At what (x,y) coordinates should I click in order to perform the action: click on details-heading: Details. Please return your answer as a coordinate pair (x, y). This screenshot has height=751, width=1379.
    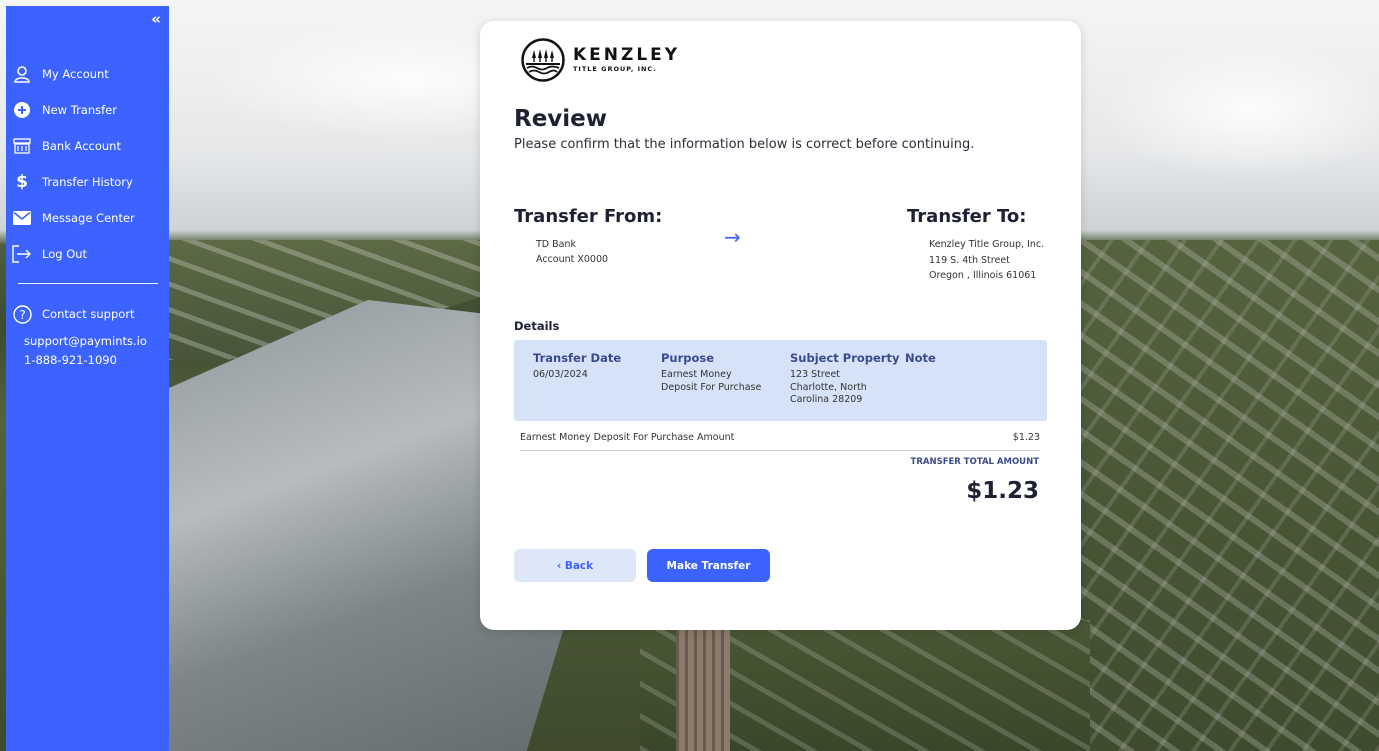
    Looking at the image, I should click on (537, 326).